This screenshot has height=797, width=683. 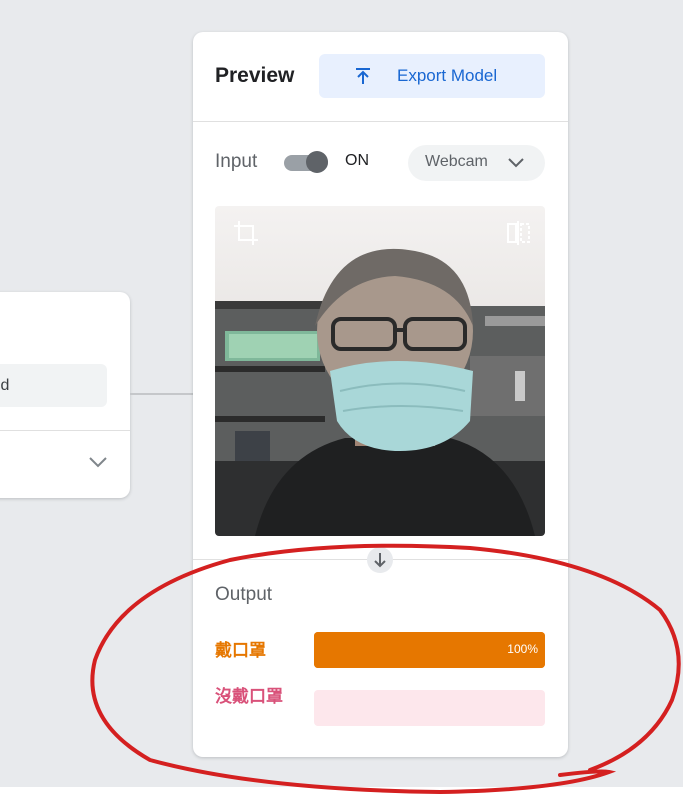 I want to click on training-card-divider, so click(x=65, y=430).